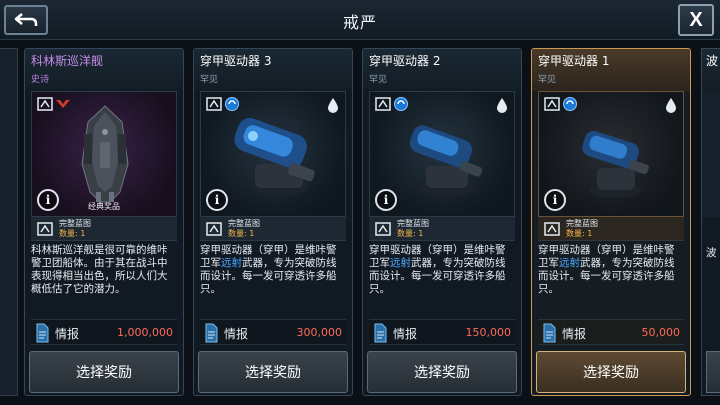 The image size is (720, 405). What do you see at coordinates (713, 372) in the screenshot?
I see `partial-select-button` at bounding box center [713, 372].